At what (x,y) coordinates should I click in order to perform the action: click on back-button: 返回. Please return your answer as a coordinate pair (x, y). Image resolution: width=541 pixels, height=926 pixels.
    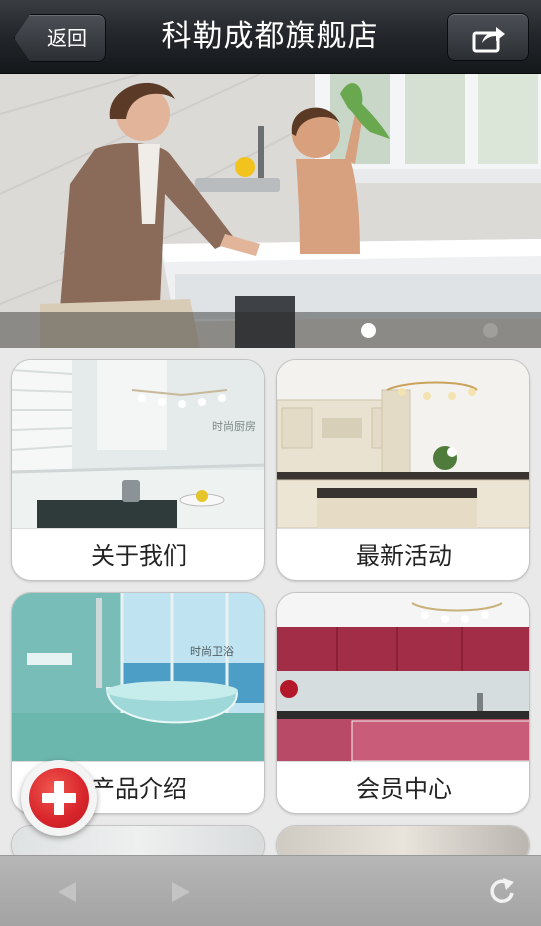
    Looking at the image, I should click on (60, 38).